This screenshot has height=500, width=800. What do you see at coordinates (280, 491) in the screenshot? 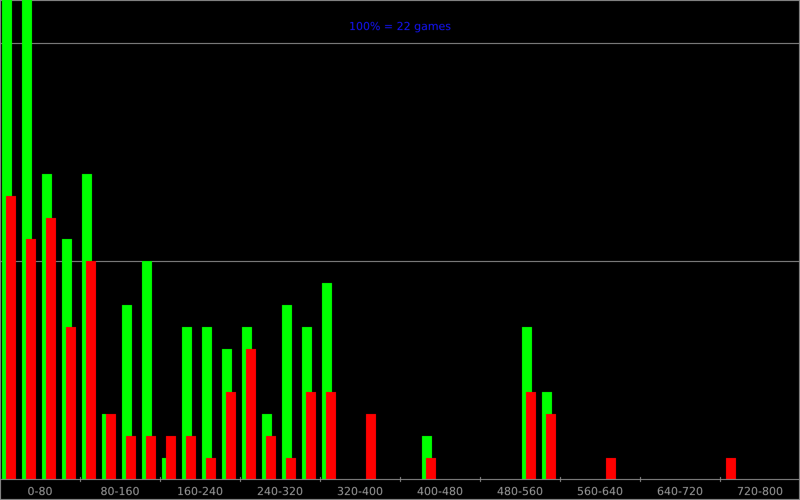
I see `axis-label: 240-320` at bounding box center [280, 491].